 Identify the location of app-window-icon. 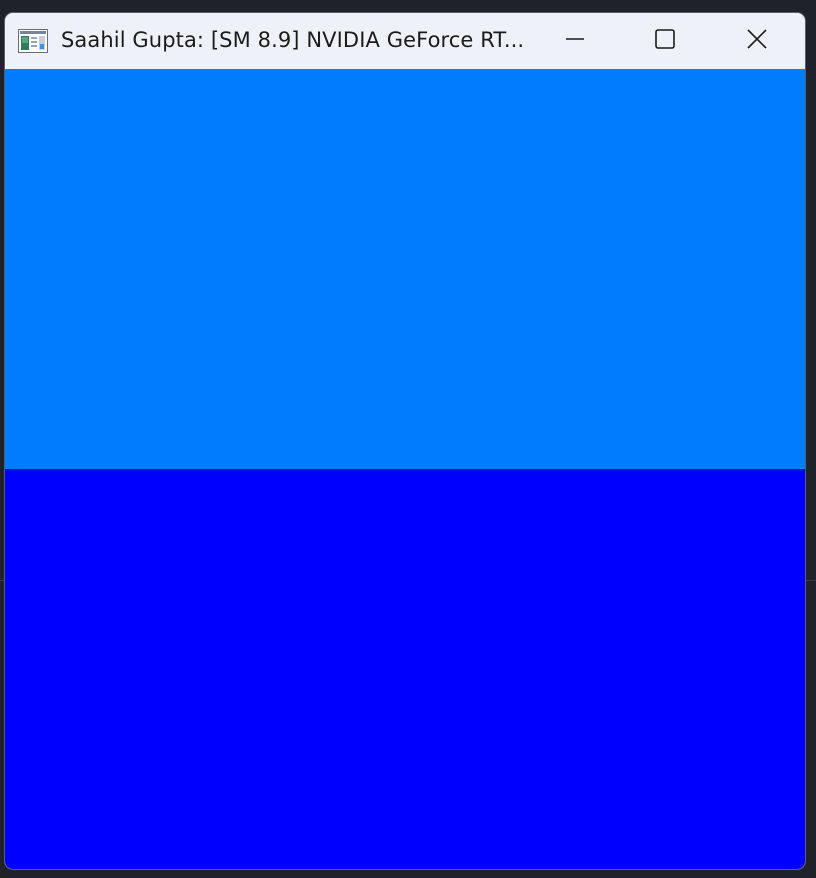
(33, 41).